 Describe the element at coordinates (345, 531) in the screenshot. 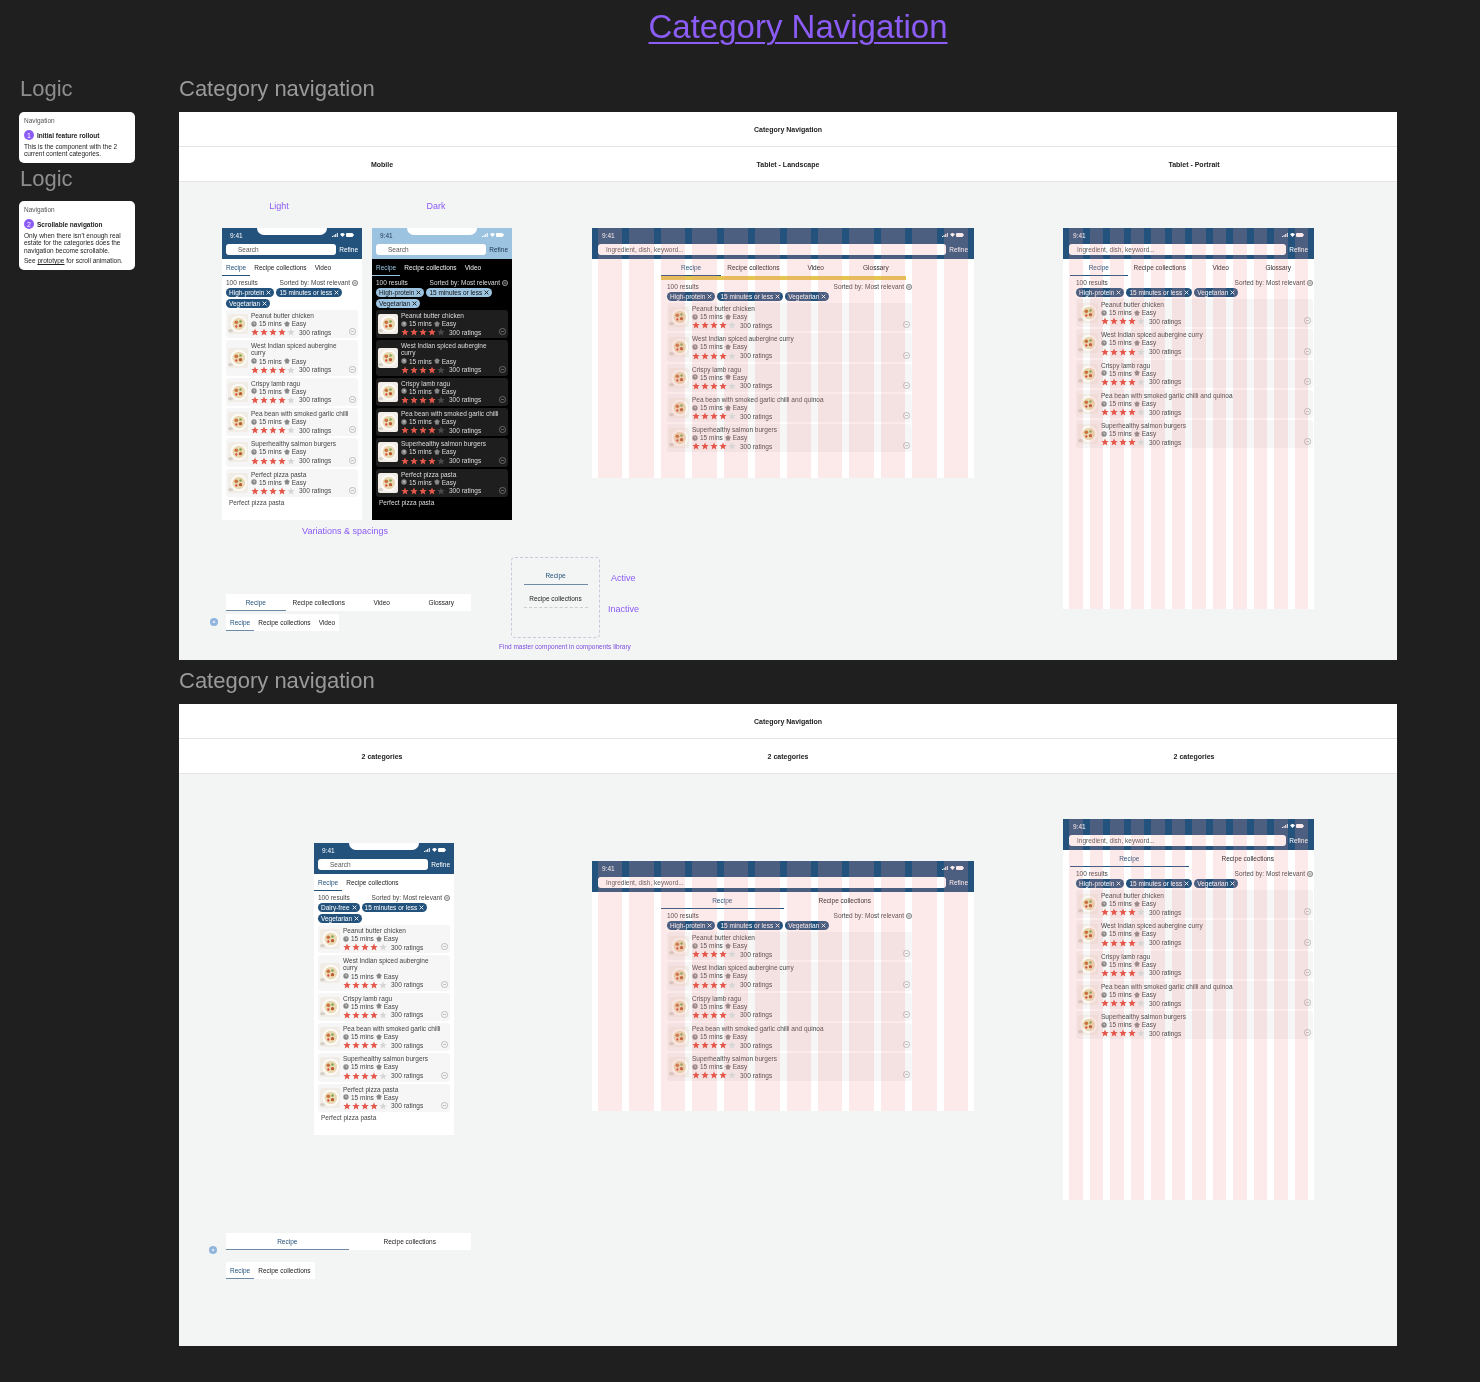

I see `variant-label: Variations & spacings` at that location.